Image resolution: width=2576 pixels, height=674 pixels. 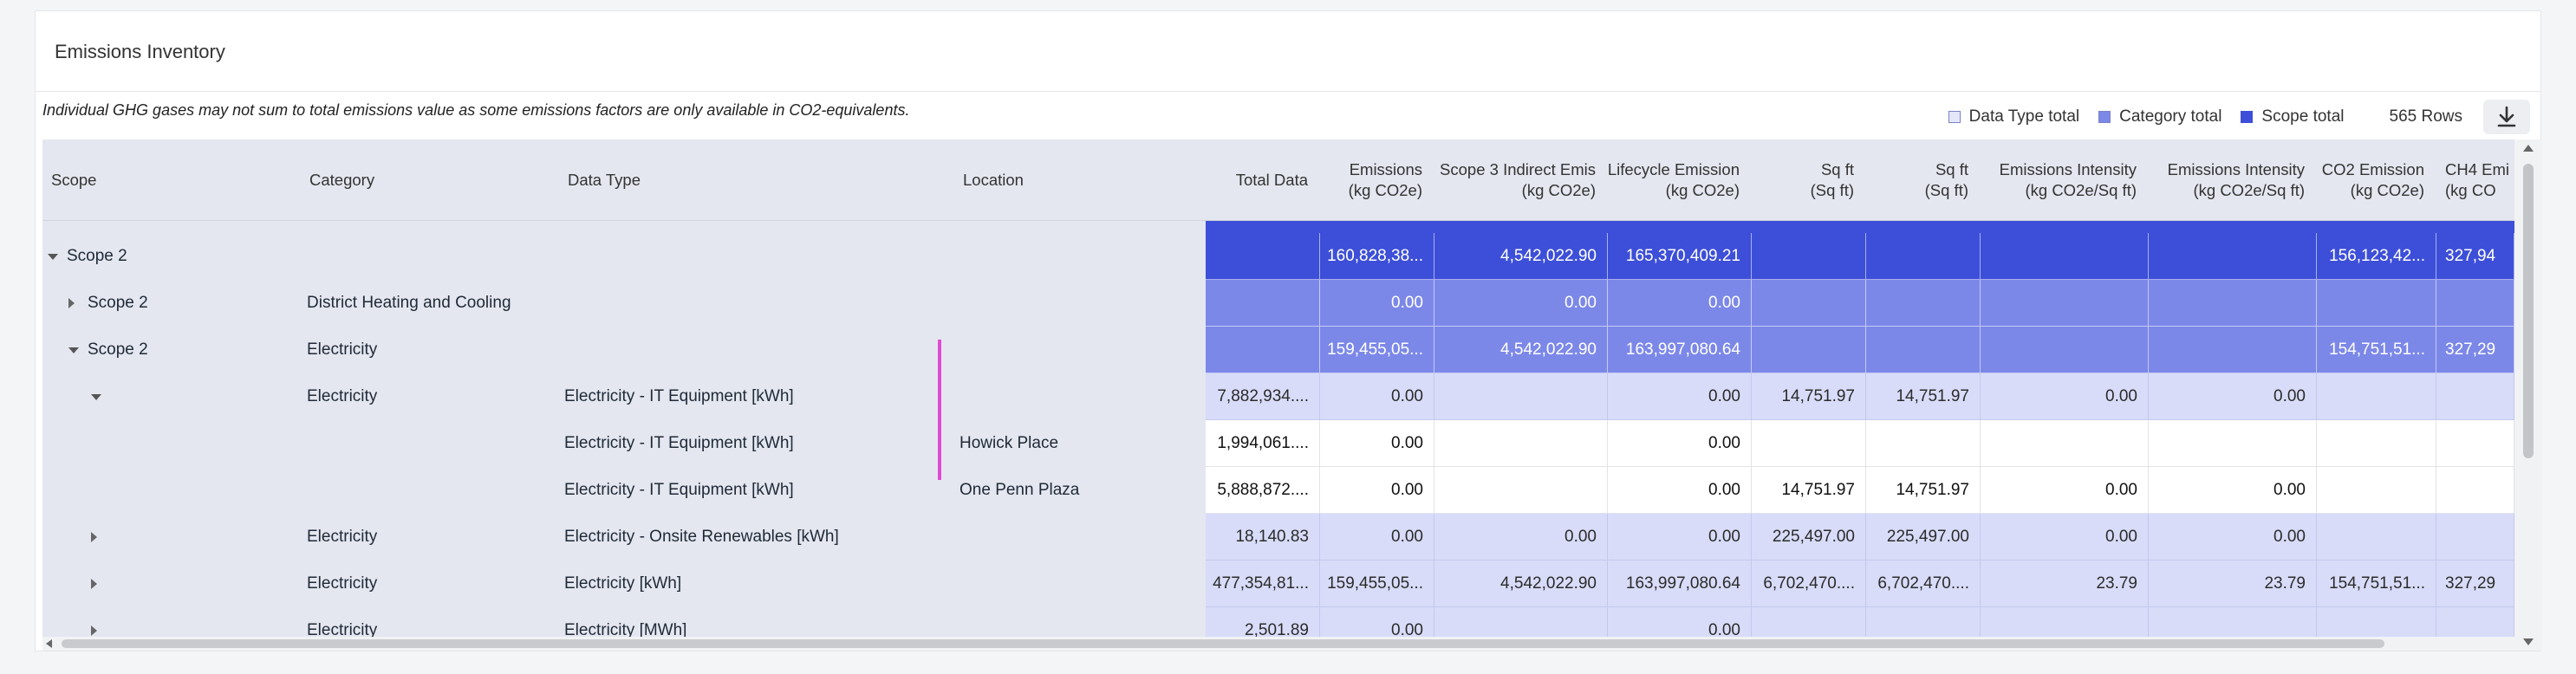 What do you see at coordinates (1521, 303) in the screenshot?
I see `cell-scope3-indirect: 0.00` at bounding box center [1521, 303].